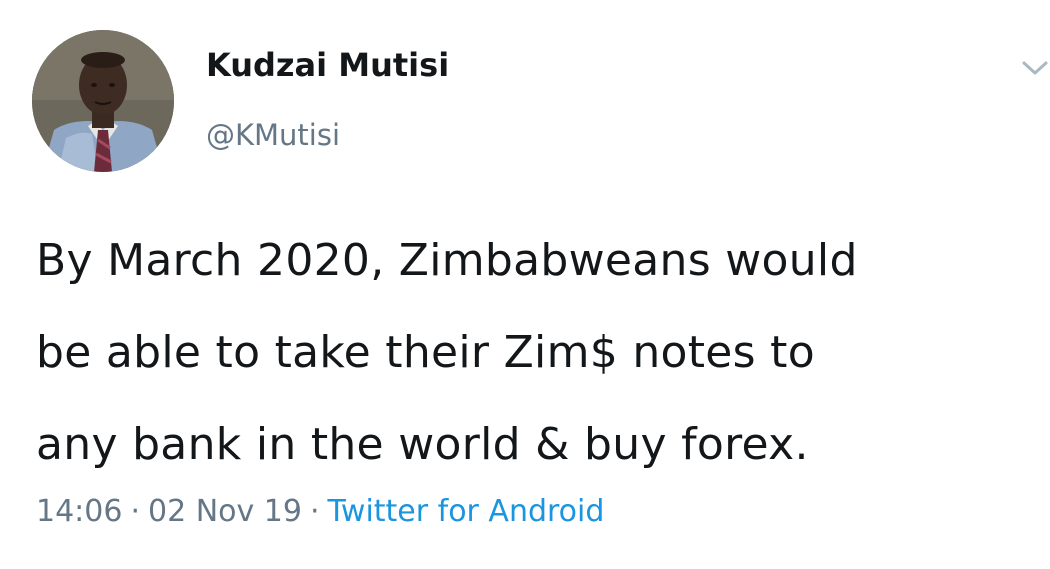  I want to click on tweet-text-line-2: be able to take their Zim$ notes to, so click(425, 352).